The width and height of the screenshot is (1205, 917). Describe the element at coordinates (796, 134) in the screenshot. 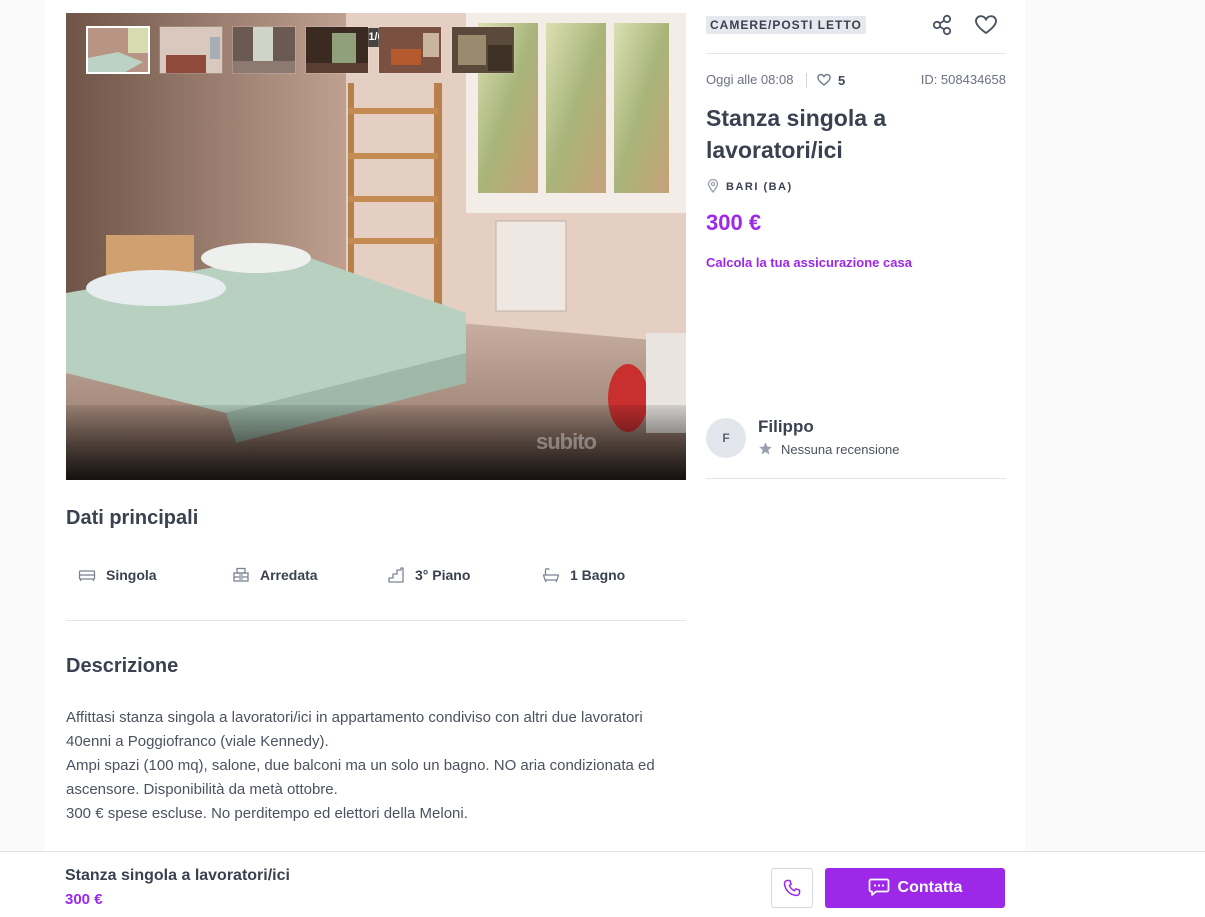

I see `listing-title: Stanza singola a lavoratori/ici` at that location.